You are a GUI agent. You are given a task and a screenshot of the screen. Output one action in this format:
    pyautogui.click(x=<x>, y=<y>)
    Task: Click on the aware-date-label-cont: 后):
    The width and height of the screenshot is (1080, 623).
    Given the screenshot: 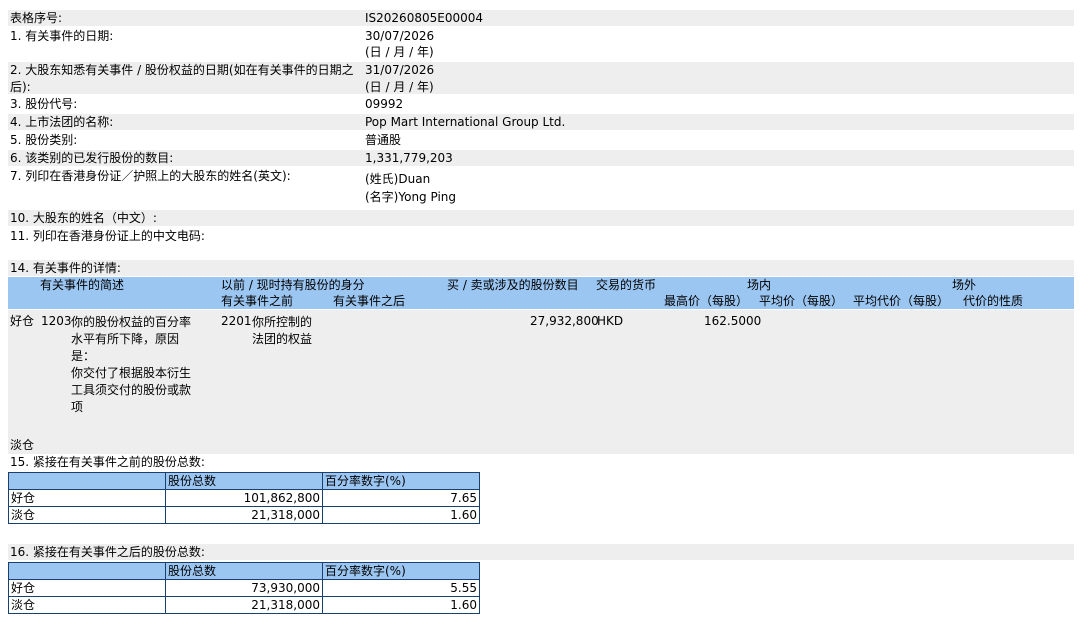 What is the action you would take?
    pyautogui.click(x=20, y=87)
    